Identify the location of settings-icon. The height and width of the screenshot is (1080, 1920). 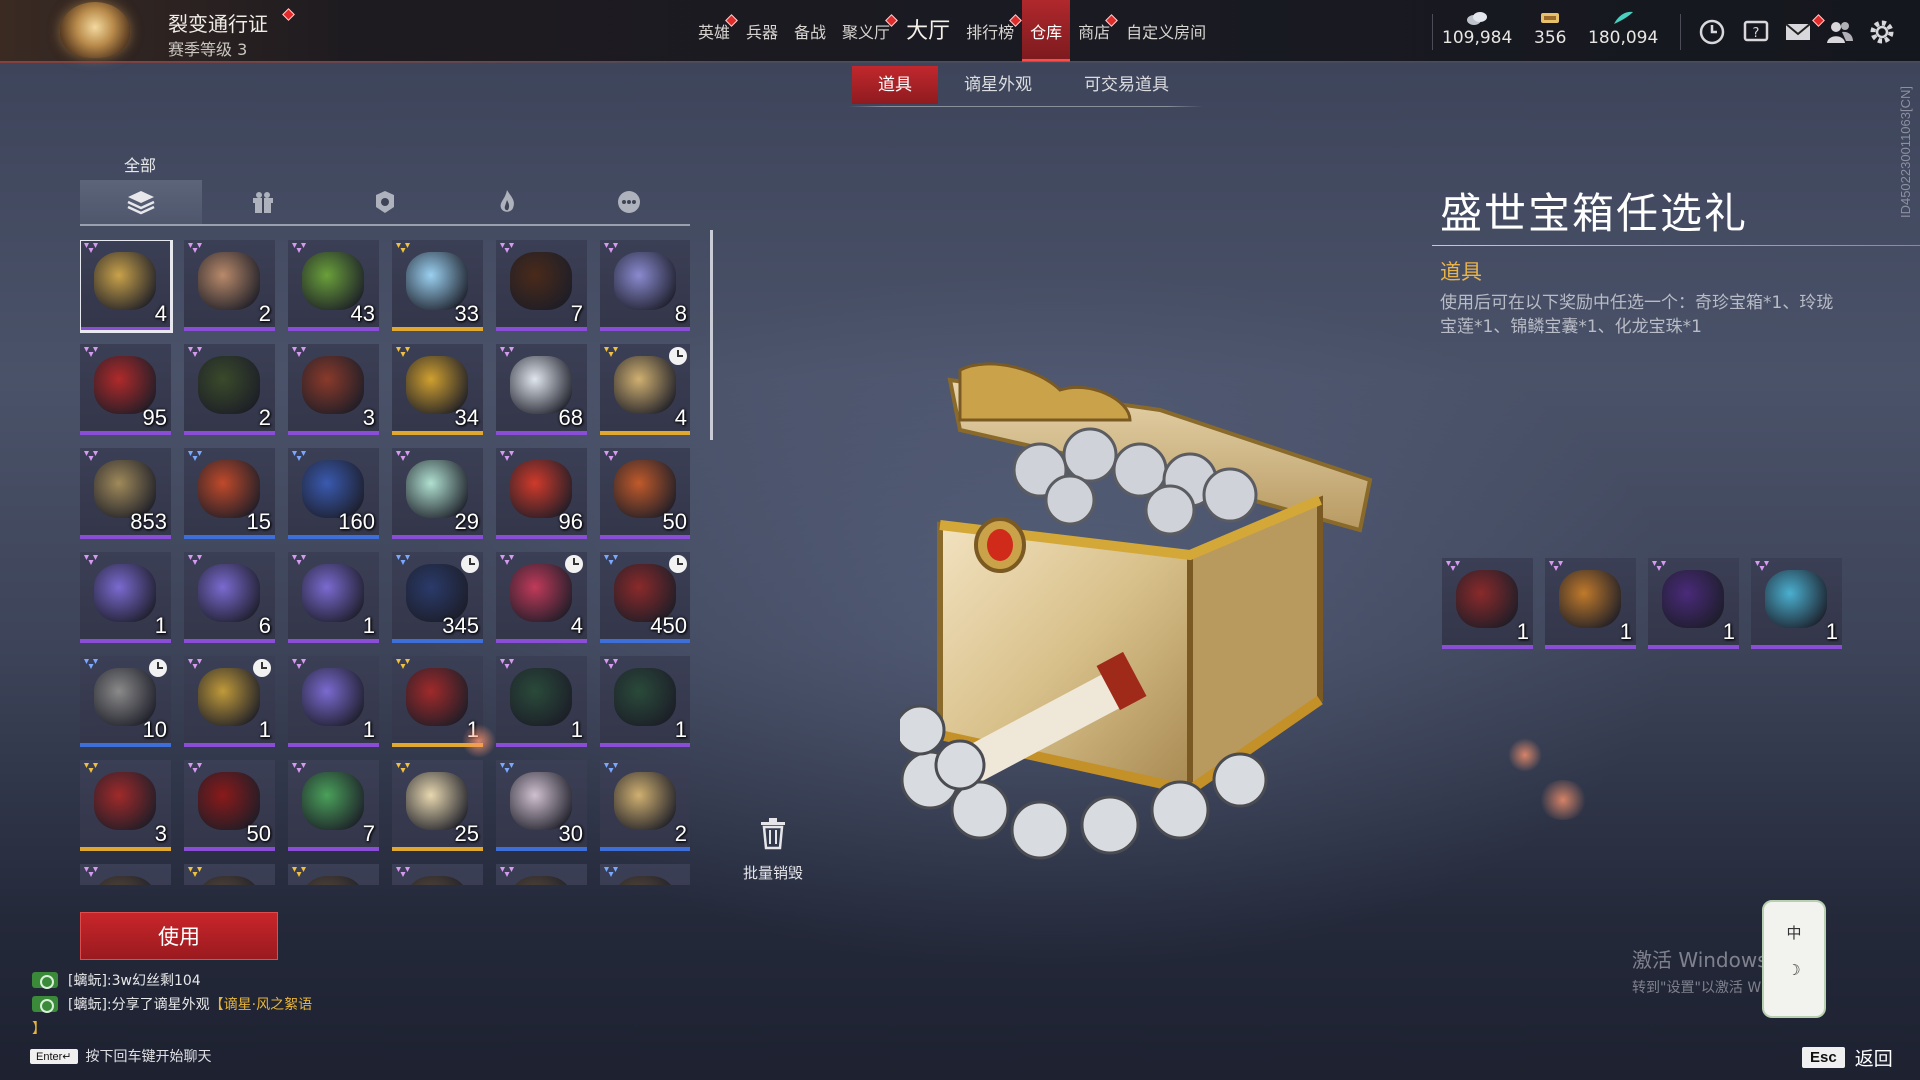
(1882, 32).